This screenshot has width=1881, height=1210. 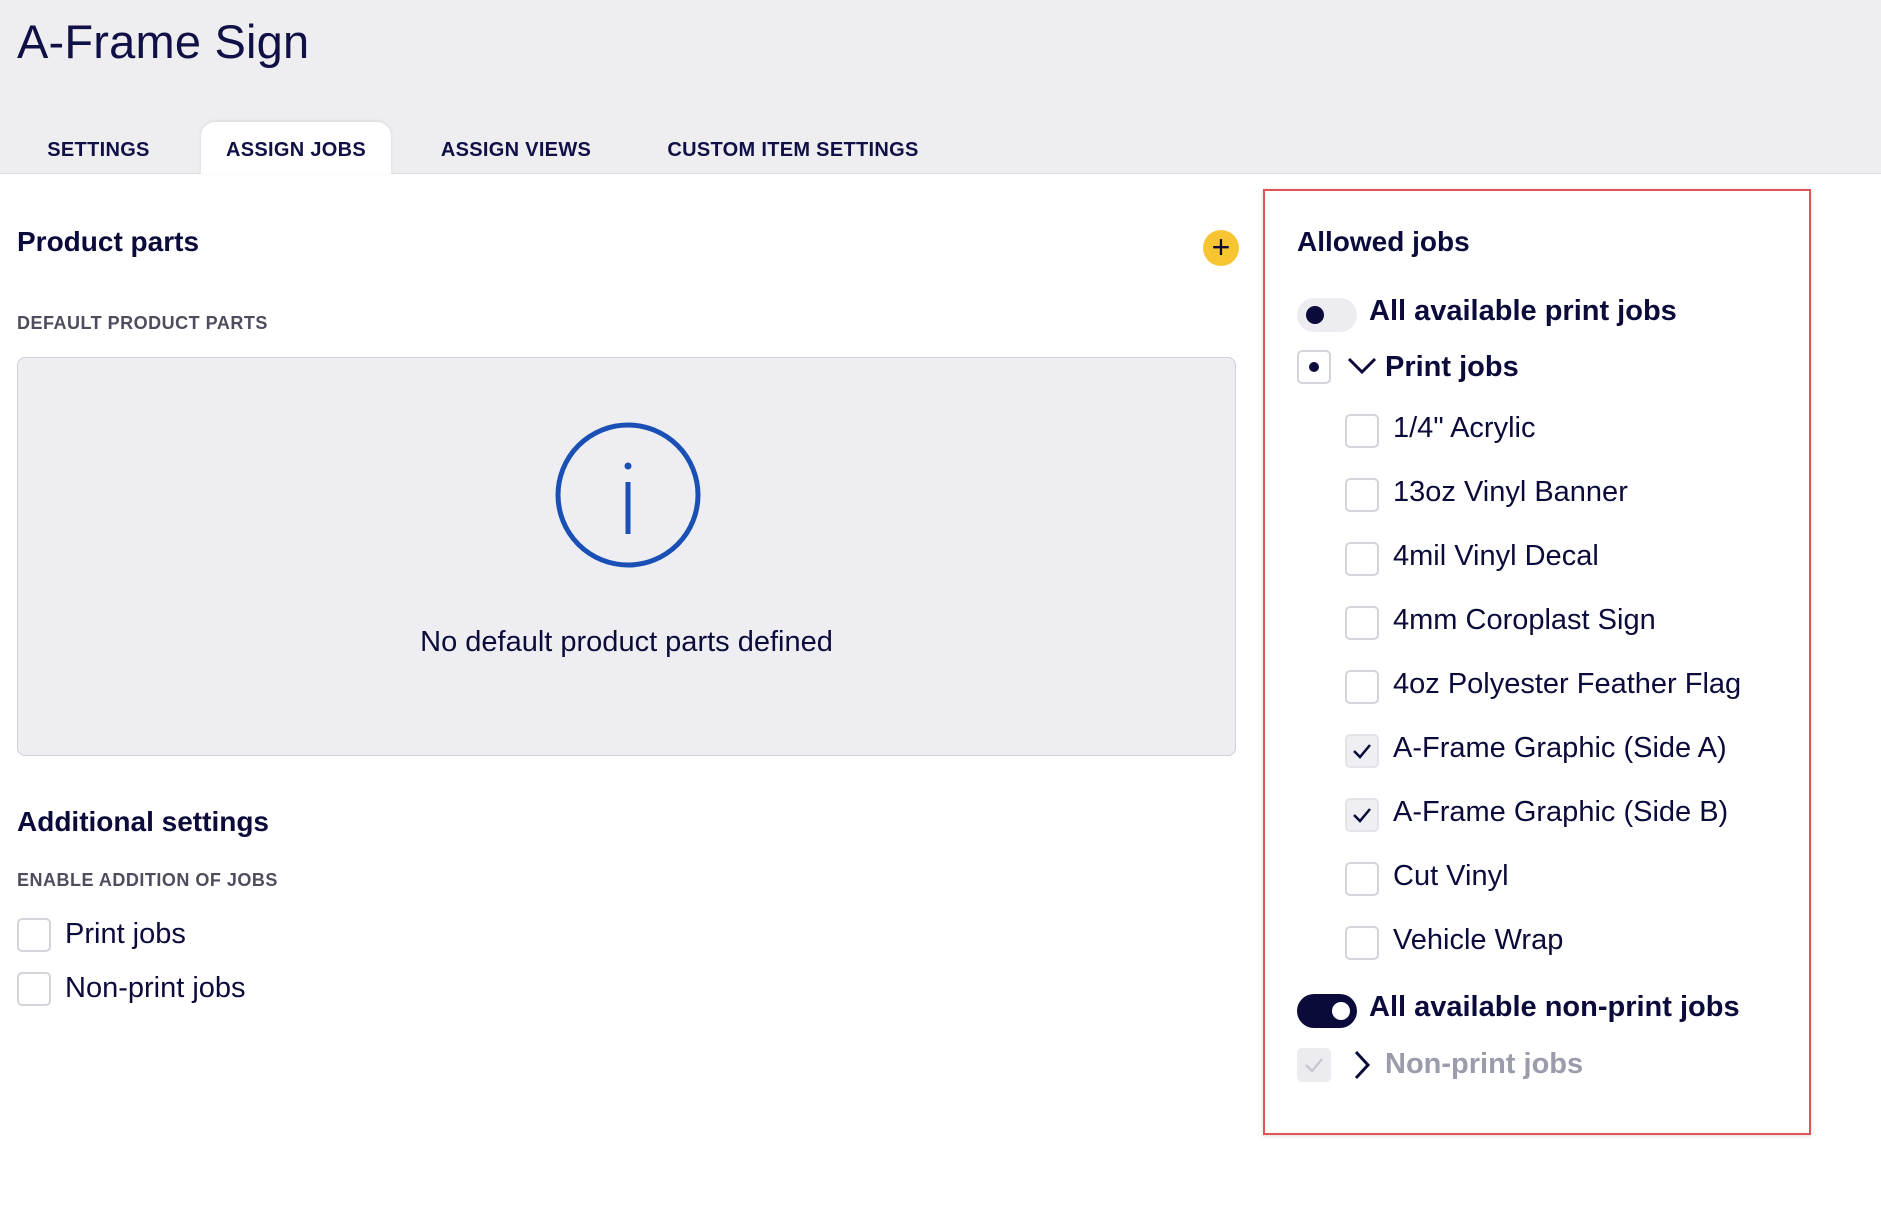 I want to click on allowed-jobs-title: Allowed jobs, so click(x=1383, y=241).